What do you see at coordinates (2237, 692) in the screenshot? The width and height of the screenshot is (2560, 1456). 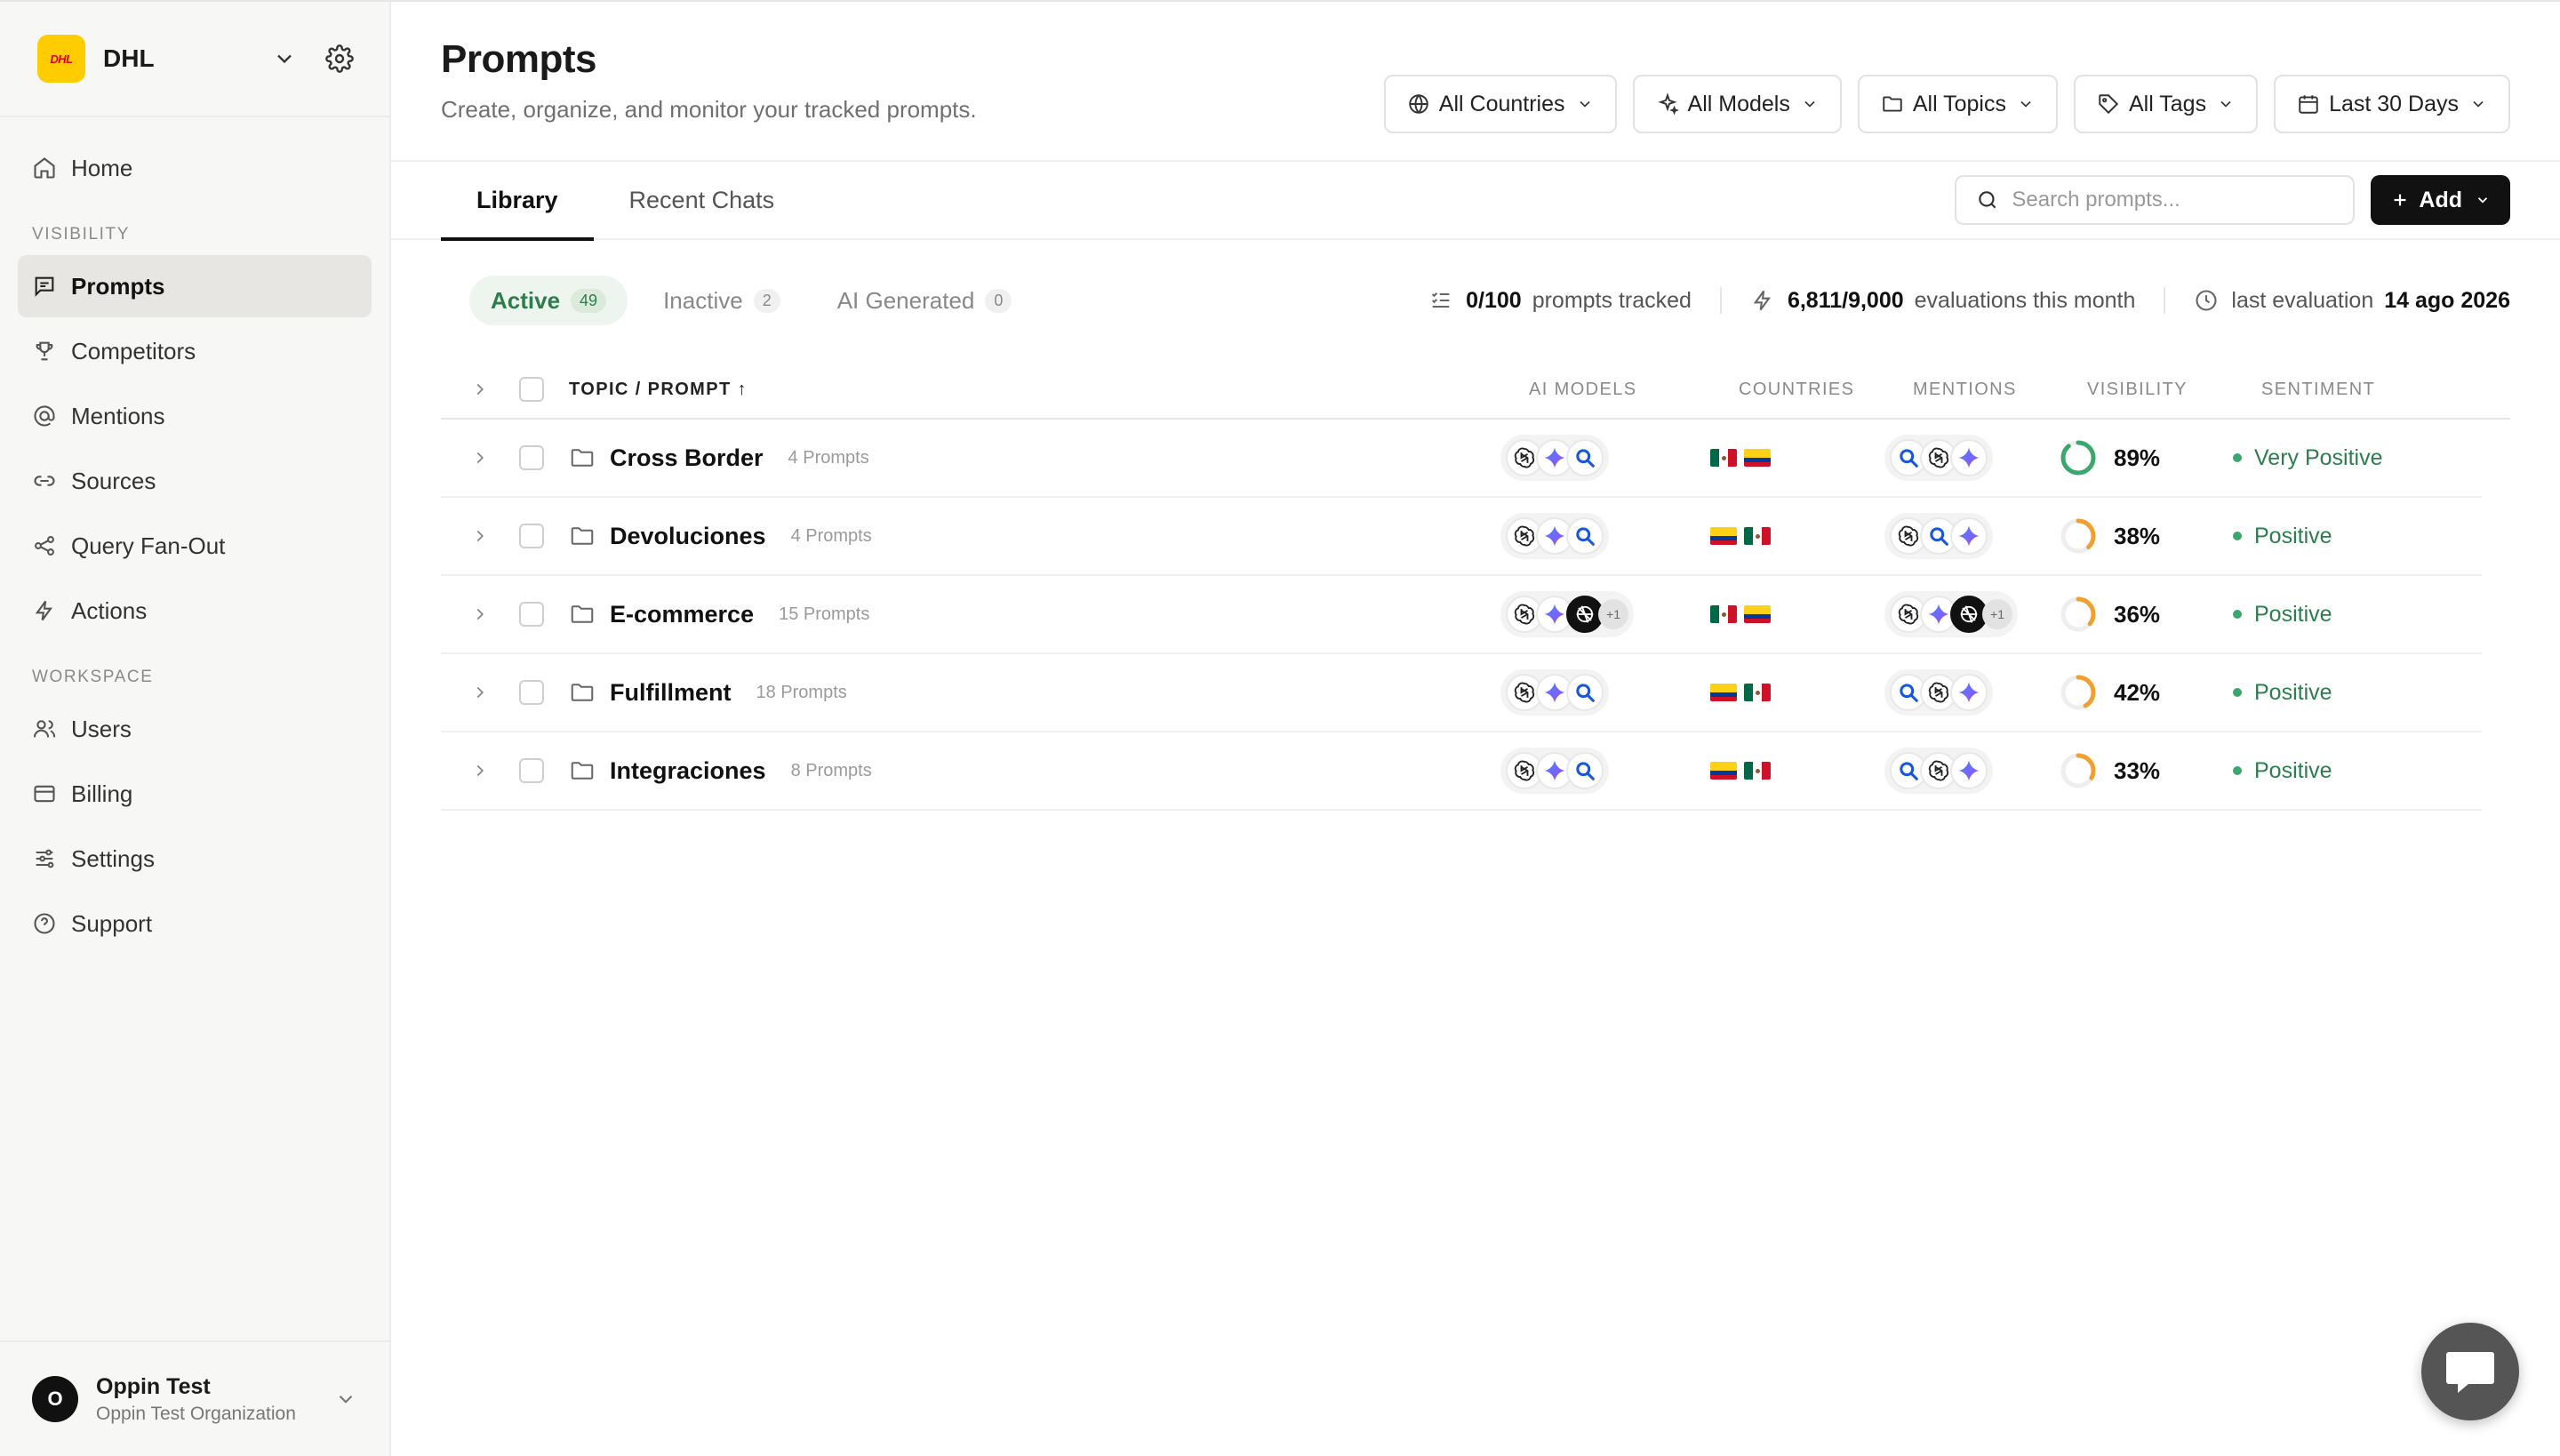 I see `sentiment-dot` at bounding box center [2237, 692].